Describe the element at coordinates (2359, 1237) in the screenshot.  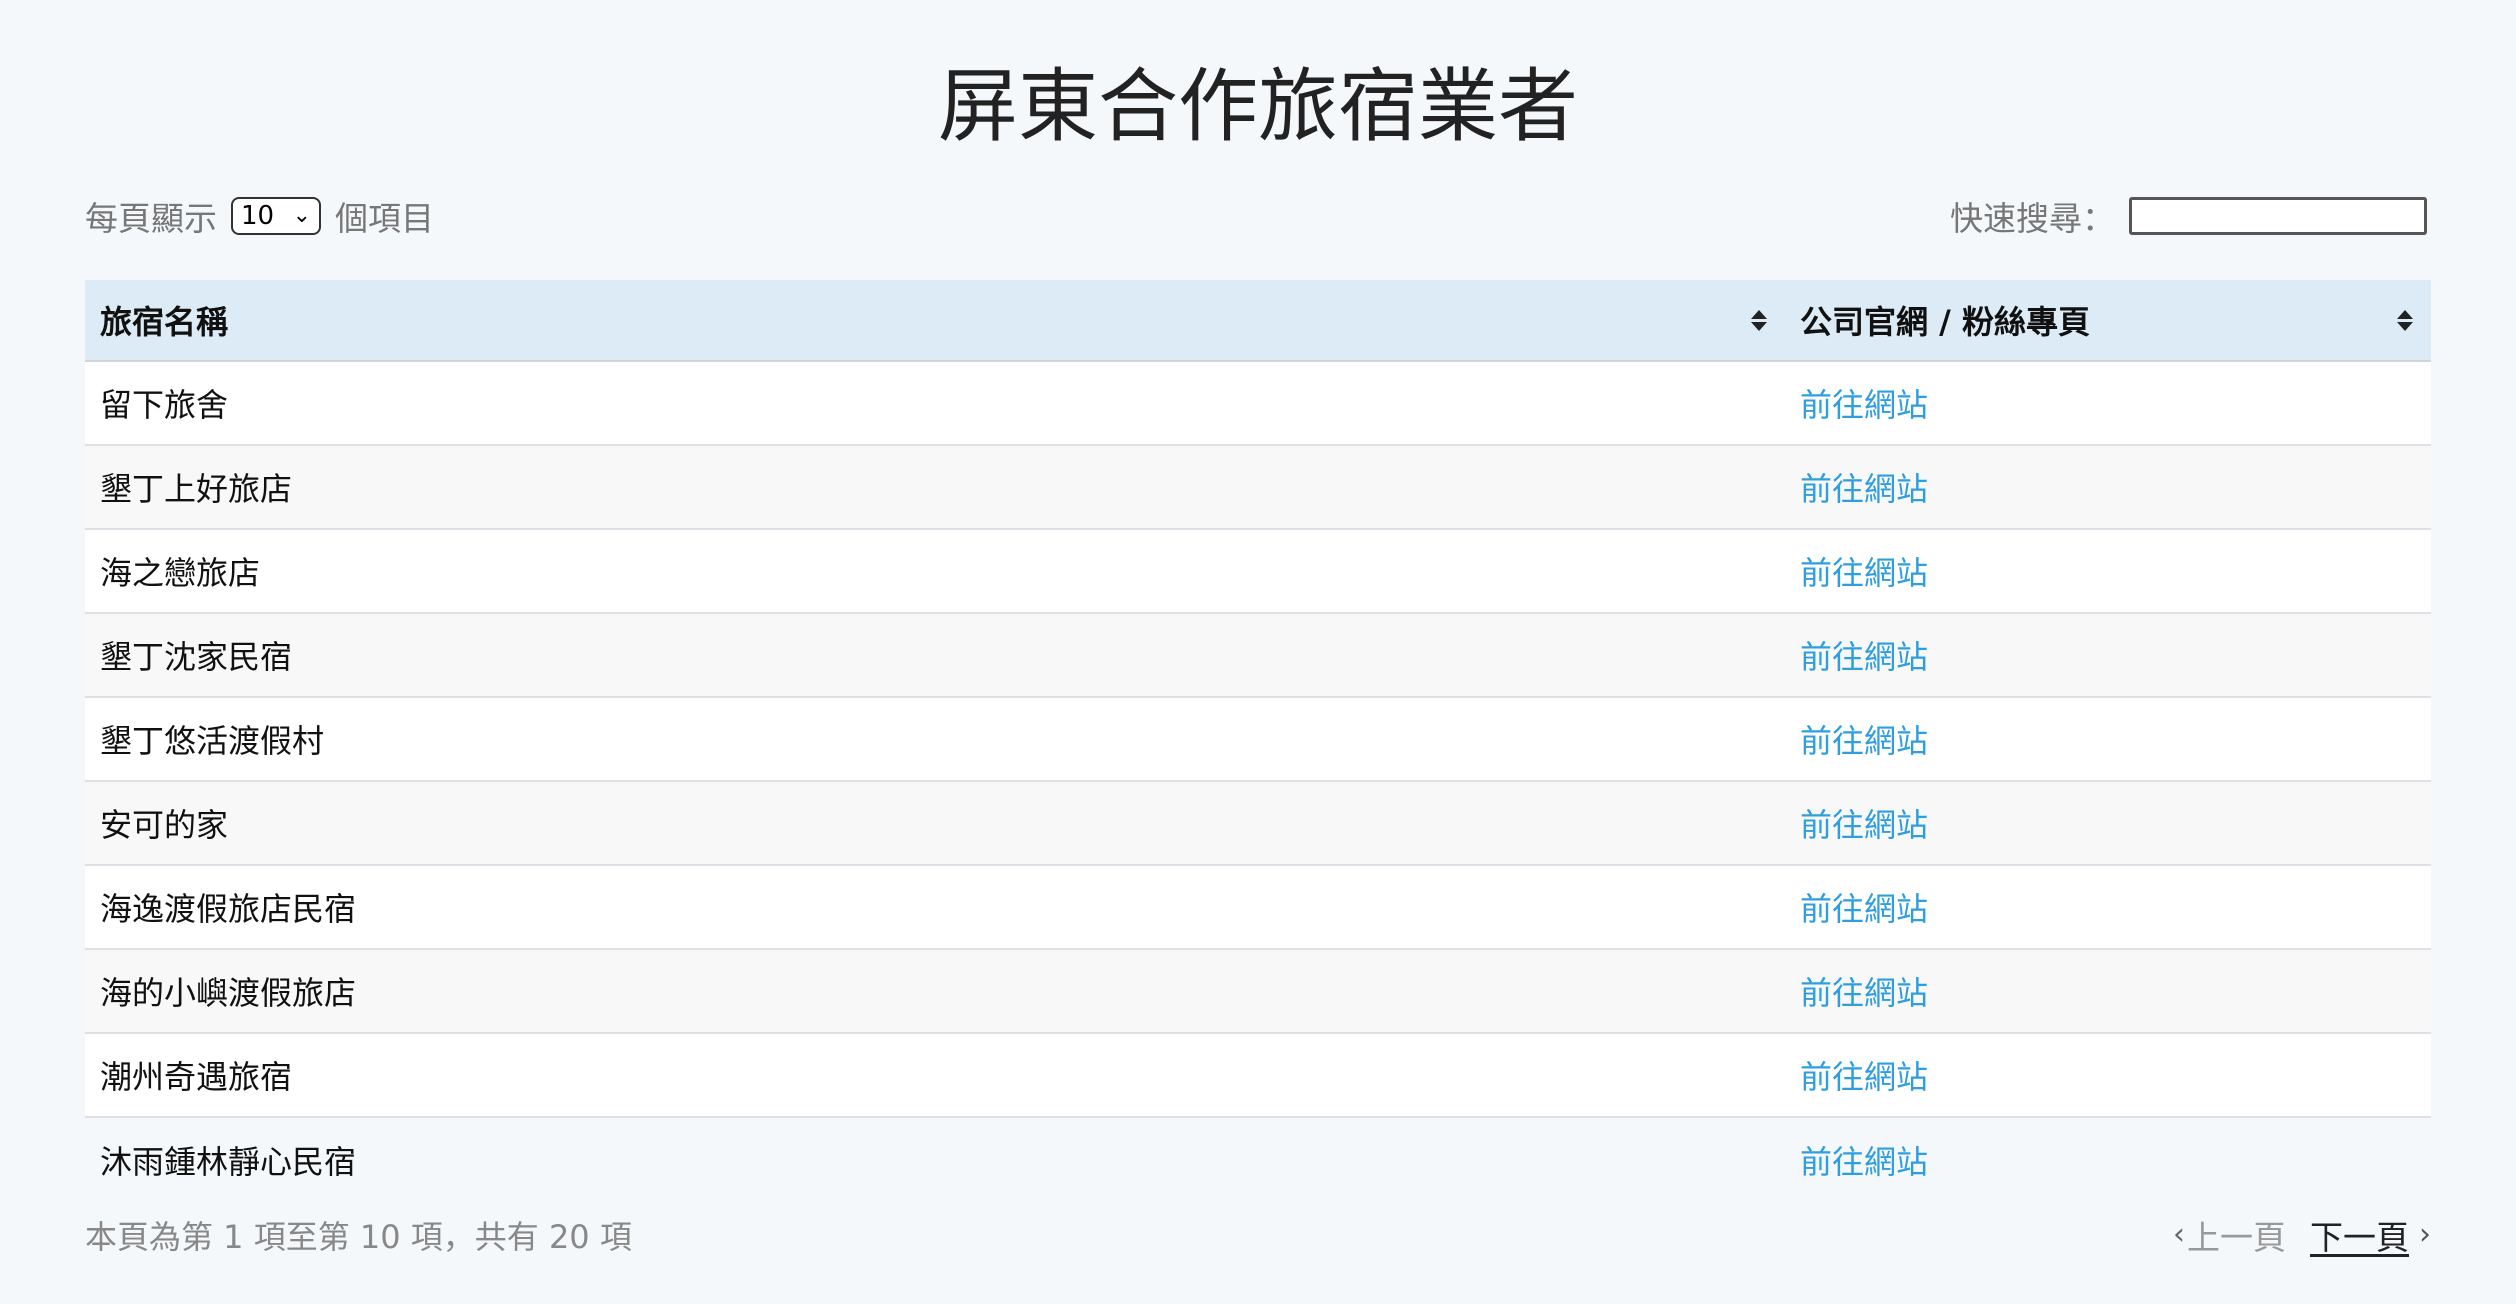
I see `next-page-label: 下一頁` at that location.